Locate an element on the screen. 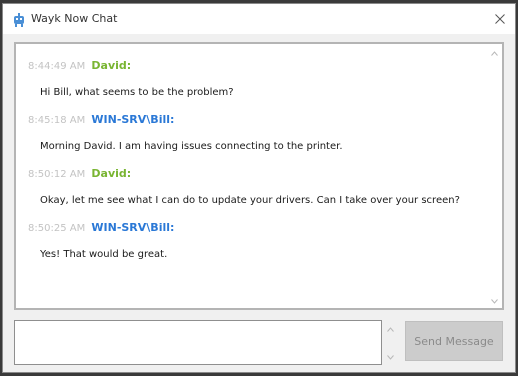 This screenshot has width=518, height=376. message-timestamp: 8:50:12 AM is located at coordinates (57, 174).